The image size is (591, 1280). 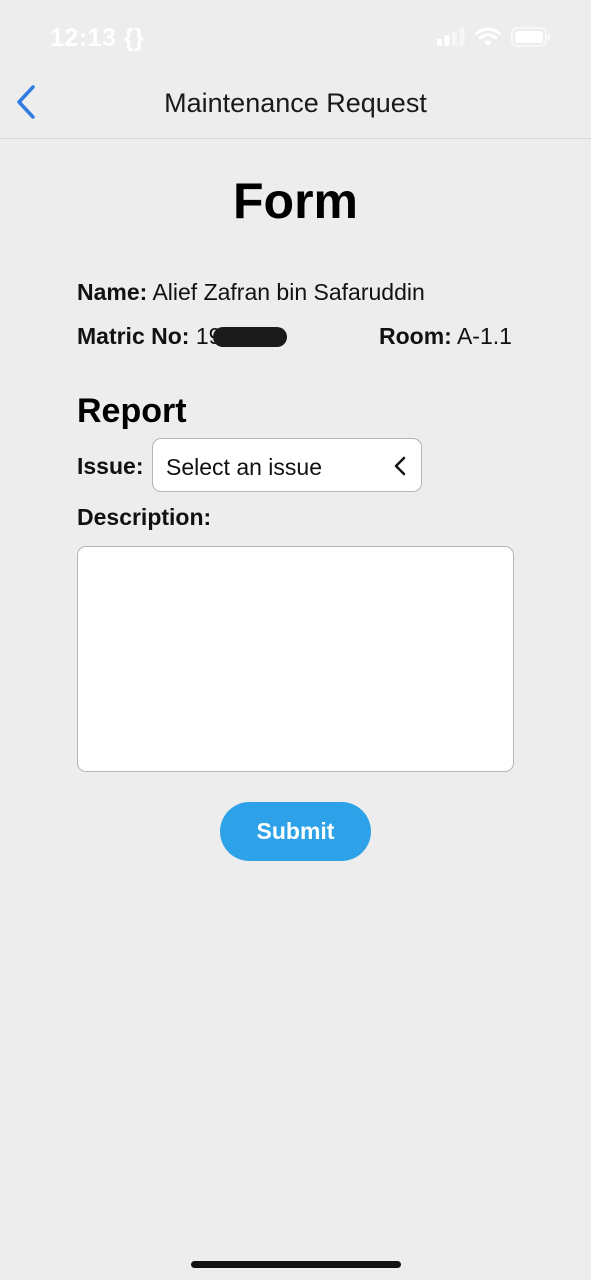 I want to click on page-title: Form, so click(x=295, y=201).